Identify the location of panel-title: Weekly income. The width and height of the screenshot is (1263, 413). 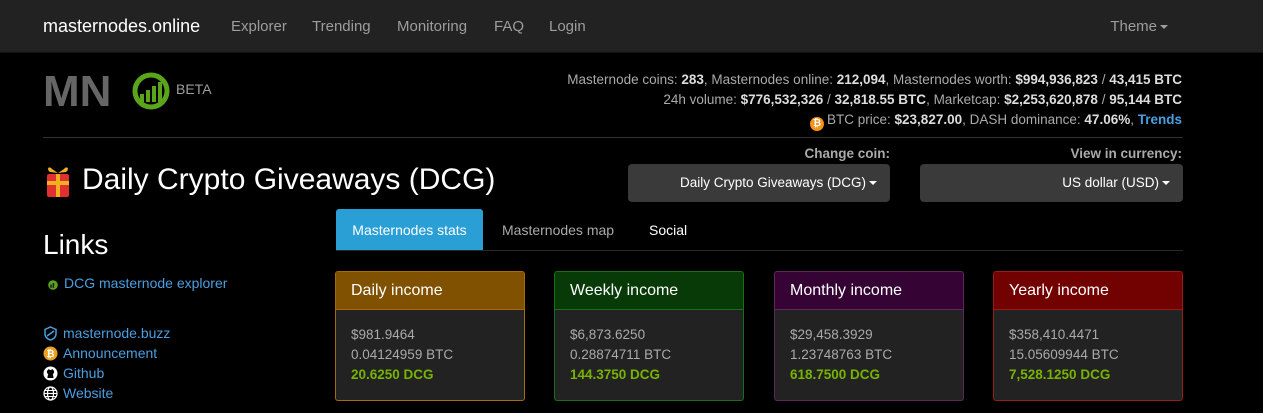
(649, 291).